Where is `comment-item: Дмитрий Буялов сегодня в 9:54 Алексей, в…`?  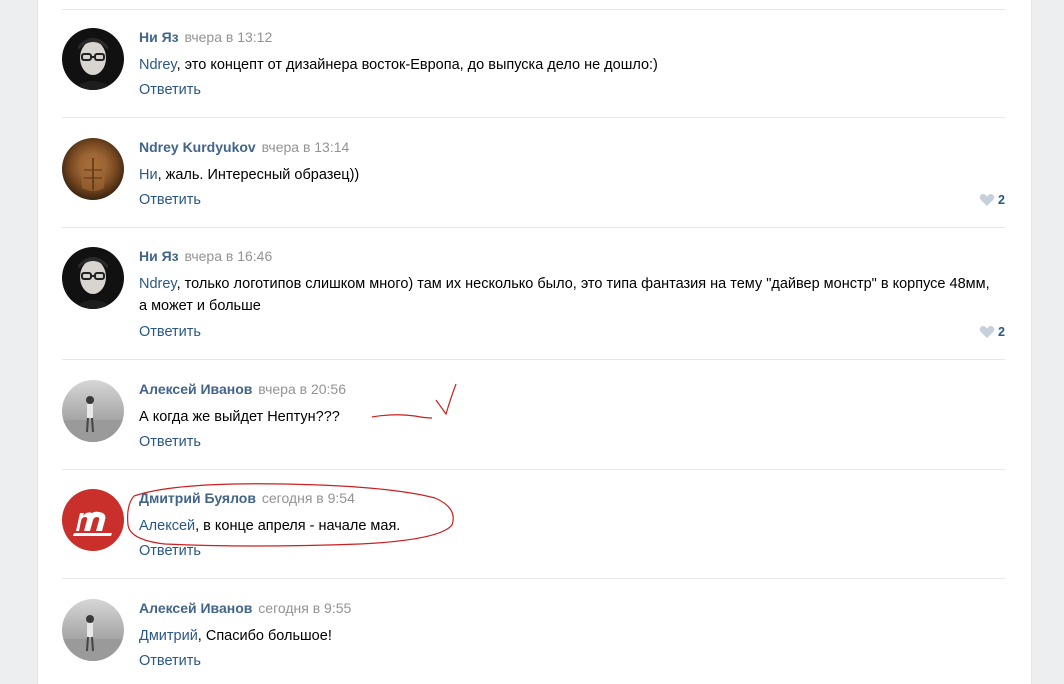
comment-item: Дмитрий Буялов сегодня в 9:54 Алексей, в… is located at coordinates (533, 534).